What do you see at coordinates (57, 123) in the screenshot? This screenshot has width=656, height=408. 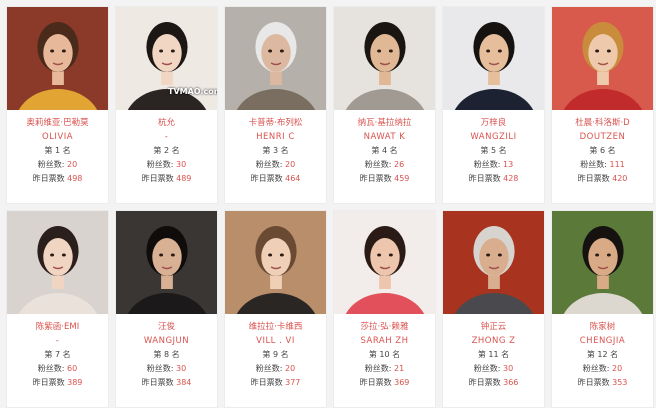 I see `star-name-cn: 奥莉维亚·巴勒莫` at bounding box center [57, 123].